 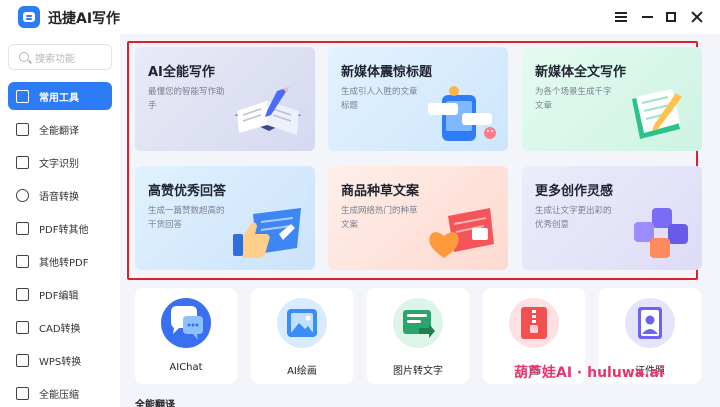 I want to click on sidebar-item-cad: CAD转换, so click(x=60, y=327).